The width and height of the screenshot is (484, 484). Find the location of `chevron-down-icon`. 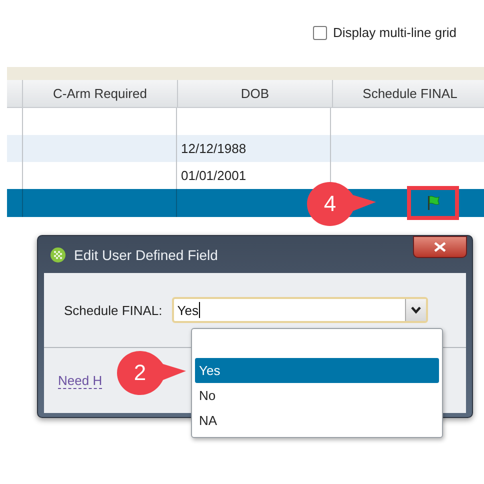

chevron-down-icon is located at coordinates (416, 310).